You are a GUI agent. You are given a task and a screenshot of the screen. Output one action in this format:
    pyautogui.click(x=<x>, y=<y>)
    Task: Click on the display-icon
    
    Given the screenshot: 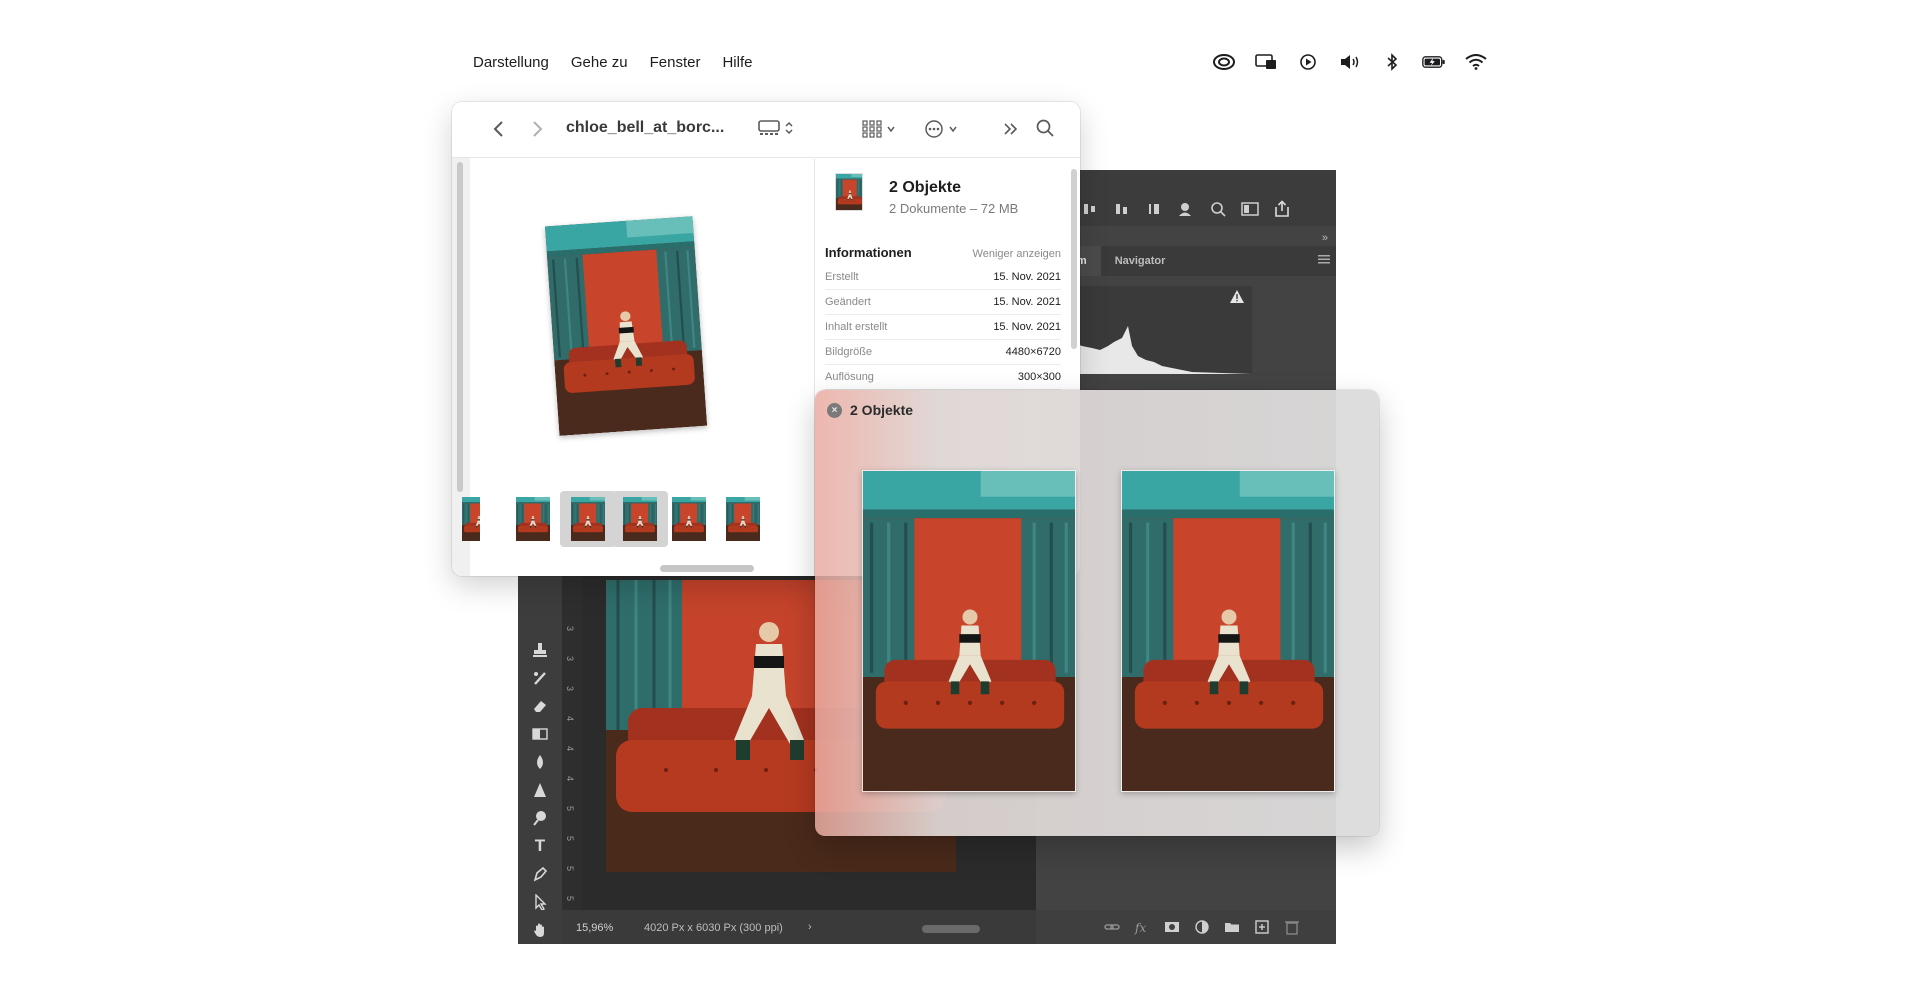 What is the action you would take?
    pyautogui.click(x=1266, y=62)
    